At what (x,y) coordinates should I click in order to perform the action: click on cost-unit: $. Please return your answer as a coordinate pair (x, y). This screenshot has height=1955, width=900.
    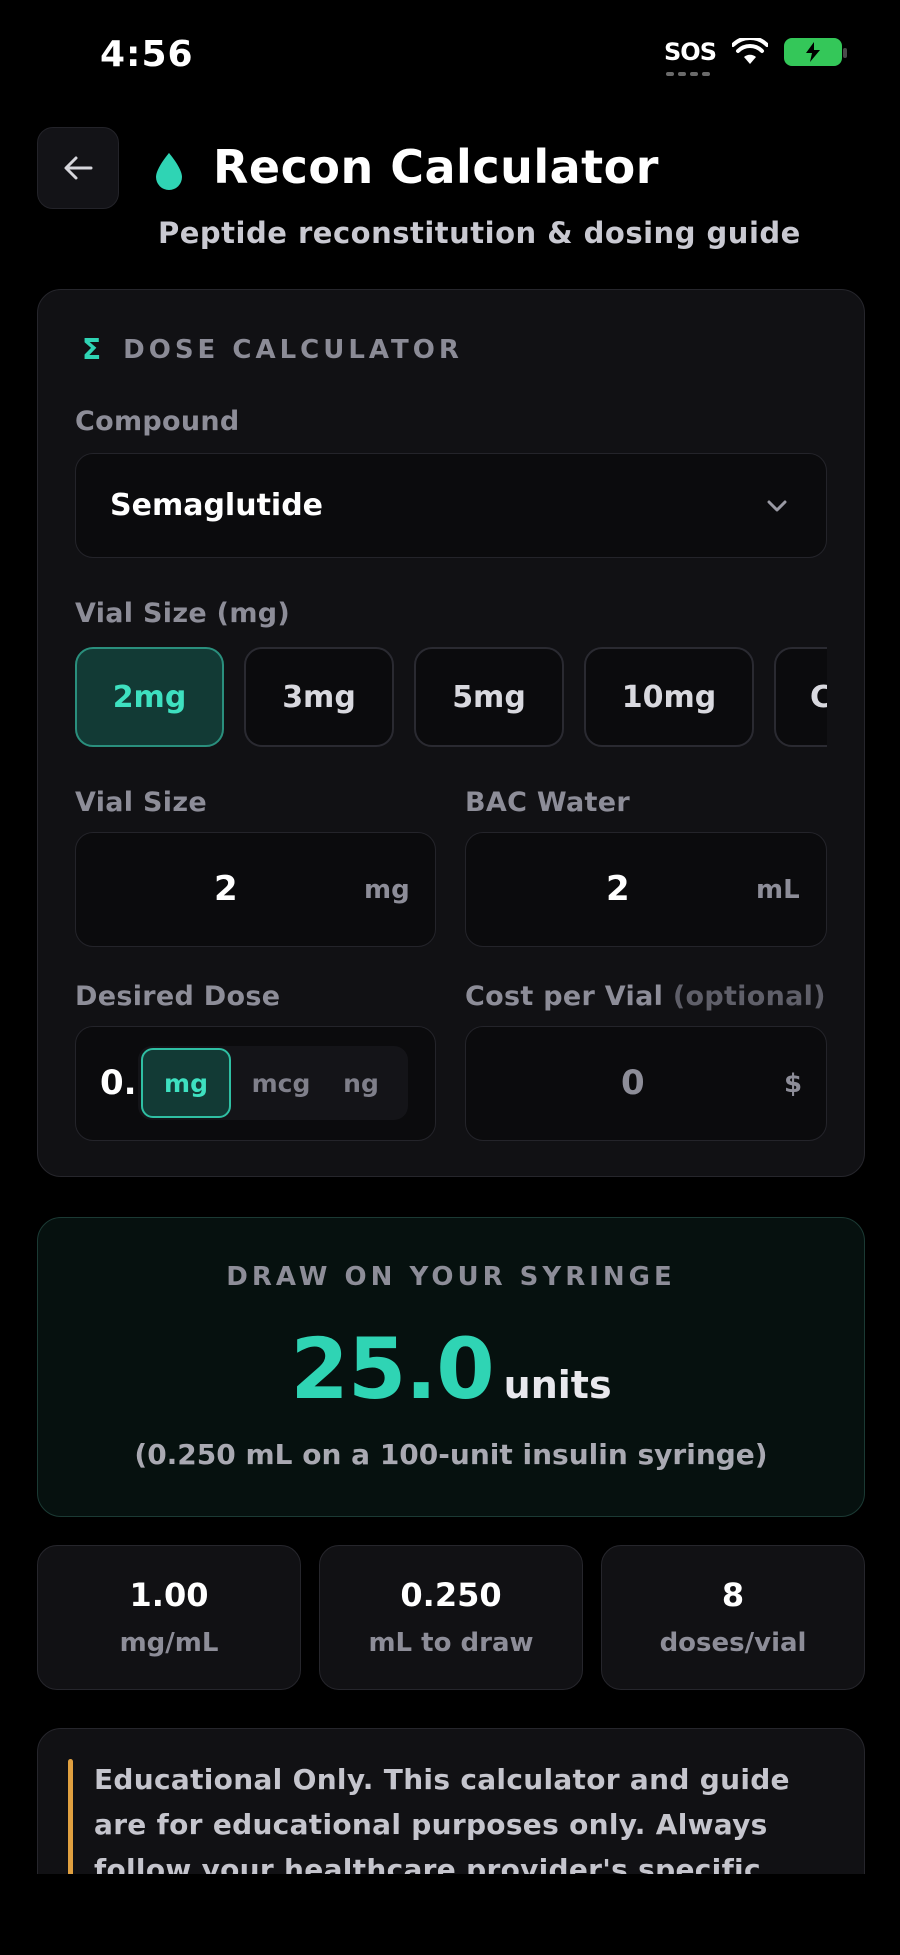
    Looking at the image, I should click on (793, 1084).